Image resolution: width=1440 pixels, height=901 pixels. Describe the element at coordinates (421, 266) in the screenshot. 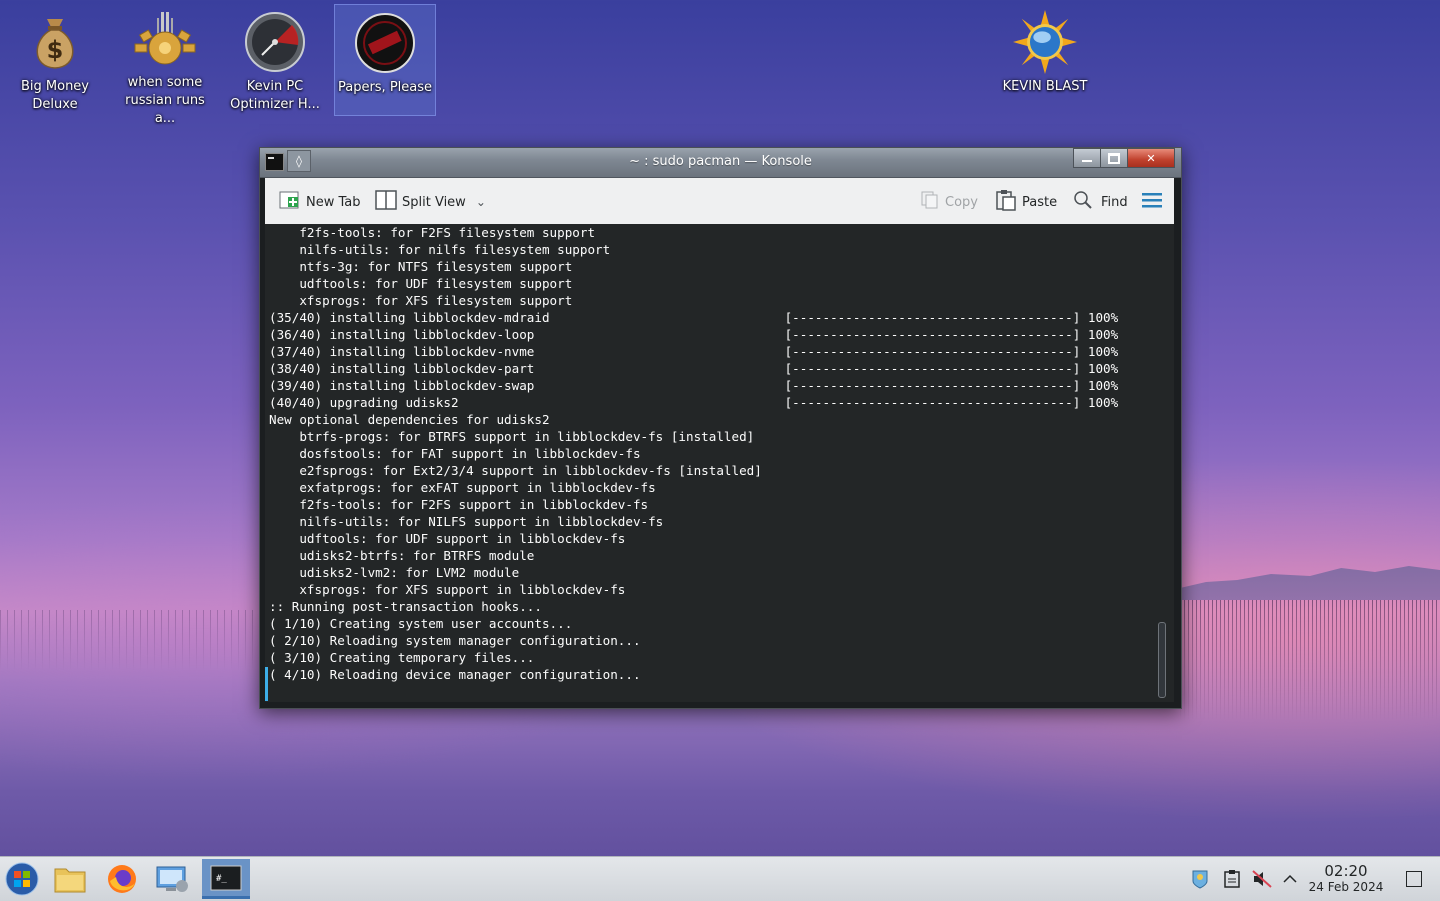

I see `terminal-line: ntfs-3g: for NTFS filesystem support` at that location.